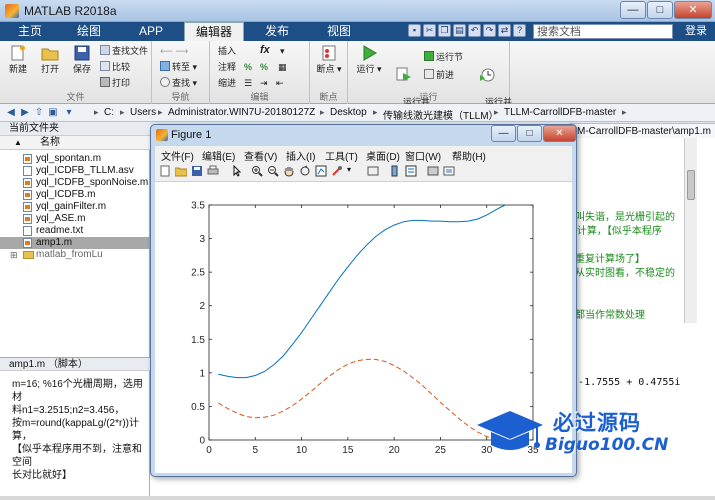 The height and width of the screenshot is (500, 715). Describe the element at coordinates (519, 30) in the screenshot. I see `help-quick-icon: ?` at that location.